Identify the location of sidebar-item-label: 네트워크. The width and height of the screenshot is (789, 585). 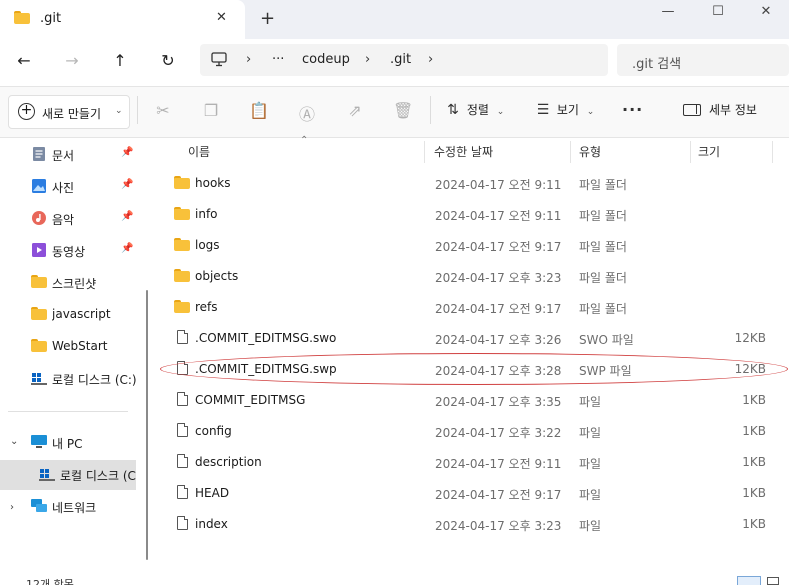
(74, 508).